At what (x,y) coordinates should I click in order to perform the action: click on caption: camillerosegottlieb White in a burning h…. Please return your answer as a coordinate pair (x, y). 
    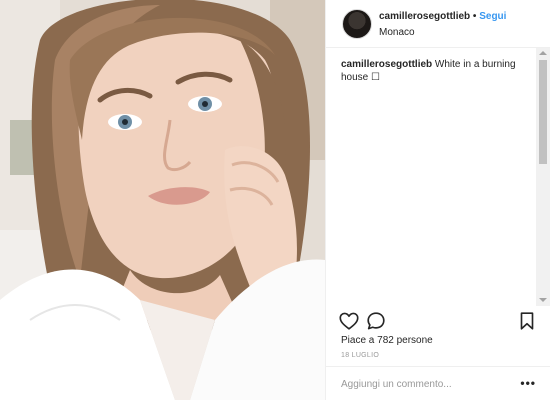
    Looking at the image, I should click on (433, 71).